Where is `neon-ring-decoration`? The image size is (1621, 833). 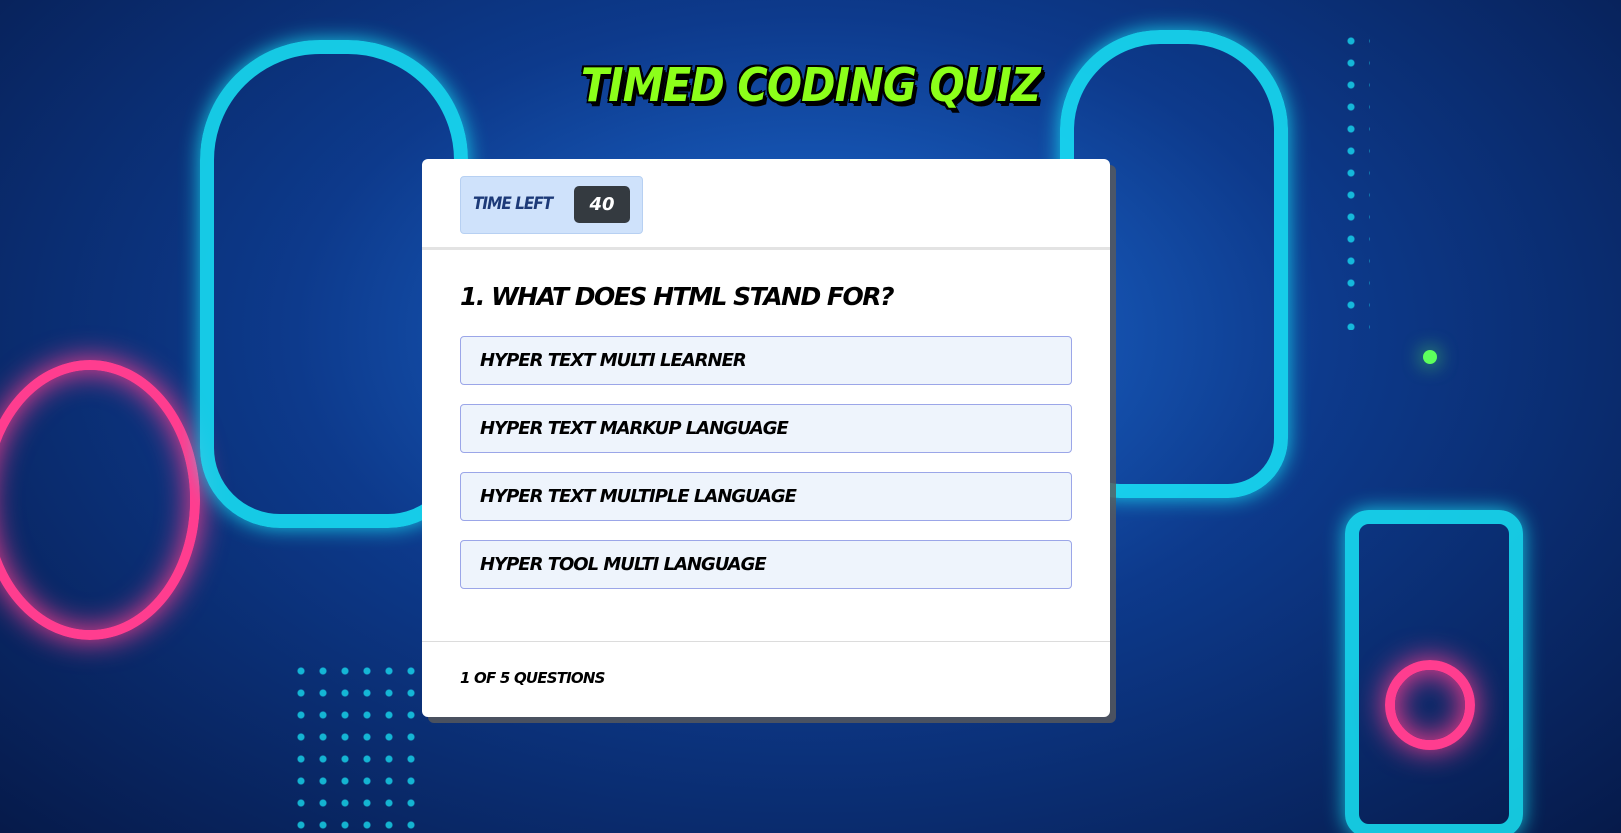
neon-ring-decoration is located at coordinates (100, 500).